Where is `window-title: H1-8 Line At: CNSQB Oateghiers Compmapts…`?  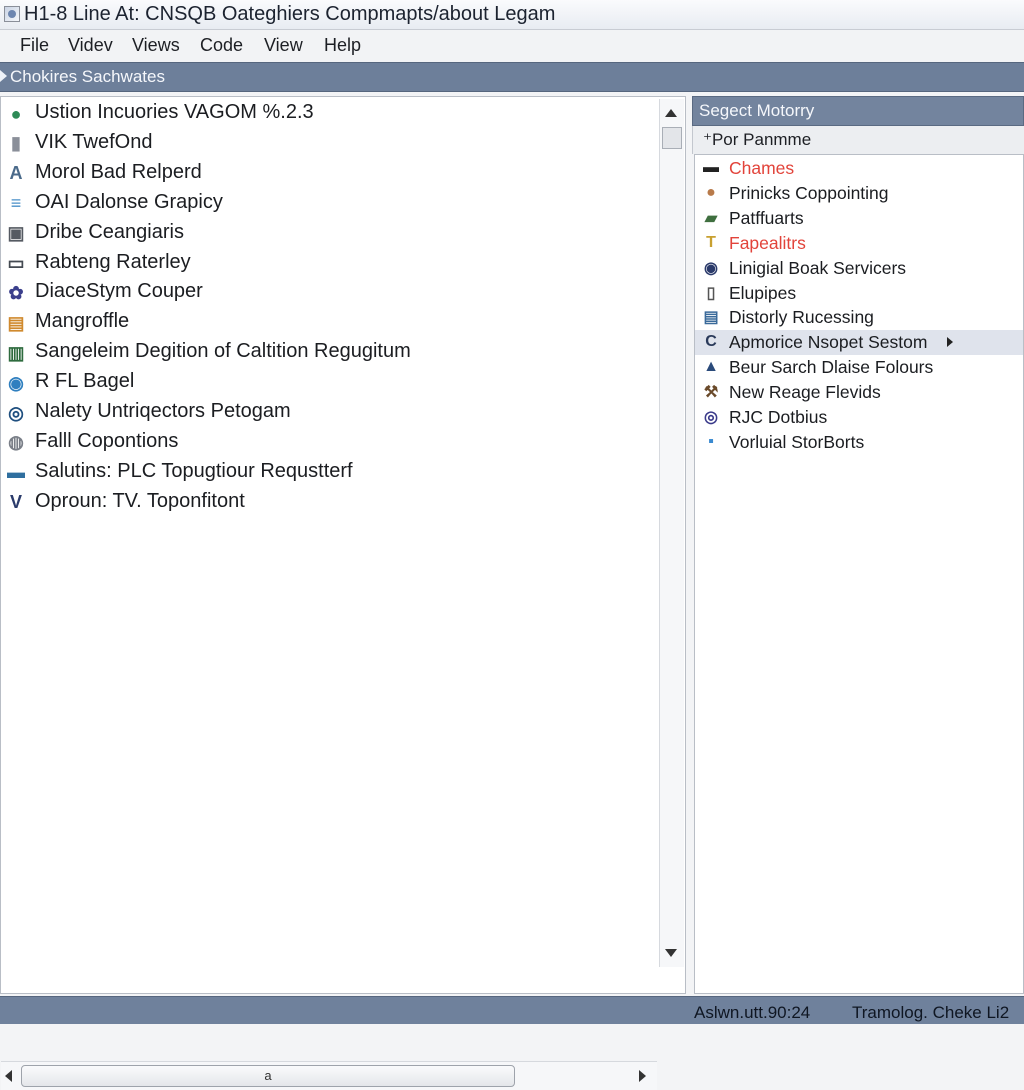 window-title: H1-8 Line At: CNSQB Oateghiers Compmapts… is located at coordinates (290, 14).